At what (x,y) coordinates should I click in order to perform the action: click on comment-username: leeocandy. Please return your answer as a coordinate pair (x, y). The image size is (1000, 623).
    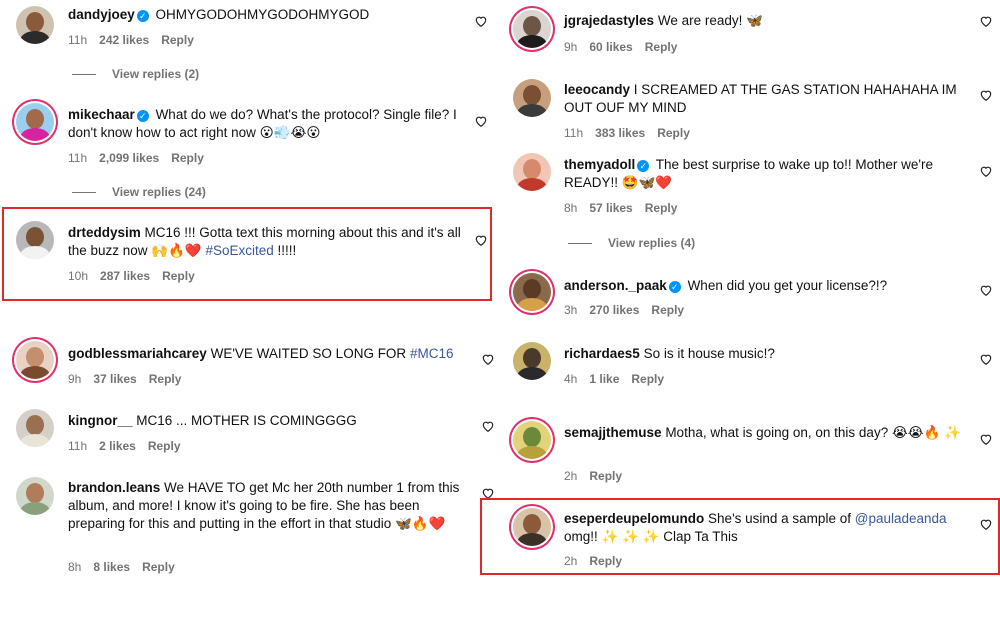
    Looking at the image, I should click on (597, 89).